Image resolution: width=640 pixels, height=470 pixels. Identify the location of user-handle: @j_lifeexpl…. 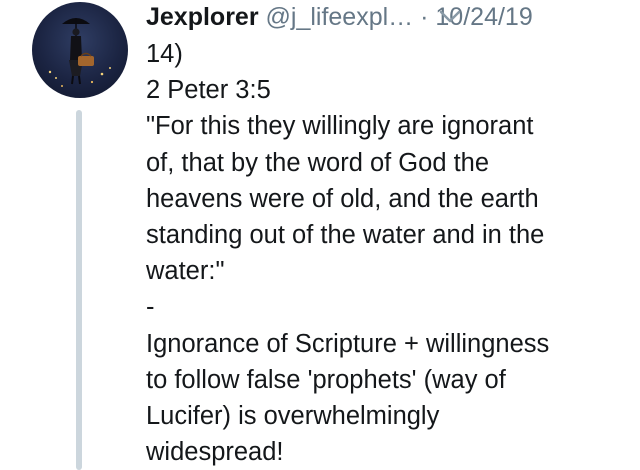
(340, 17).